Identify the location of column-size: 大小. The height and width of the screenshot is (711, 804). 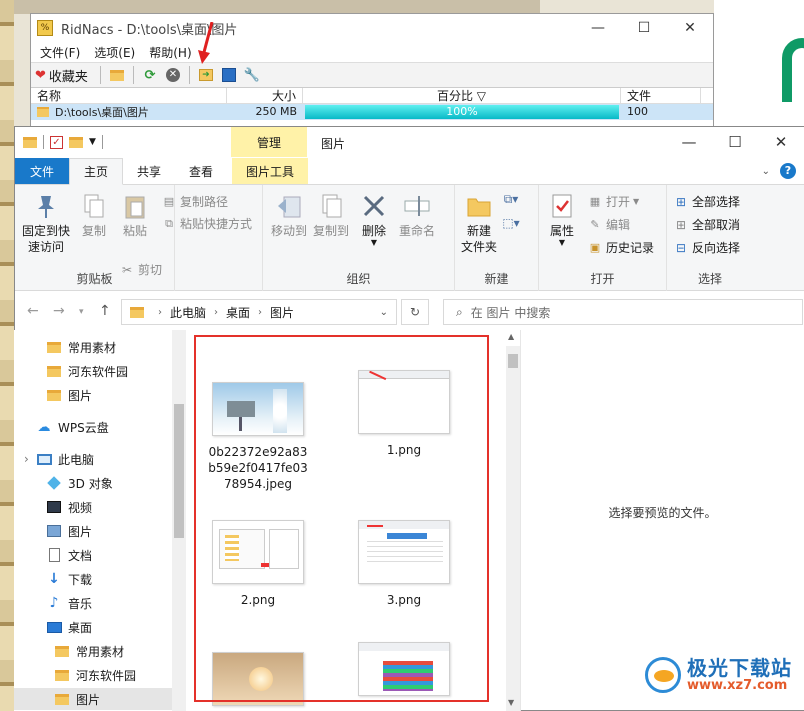
(265, 95).